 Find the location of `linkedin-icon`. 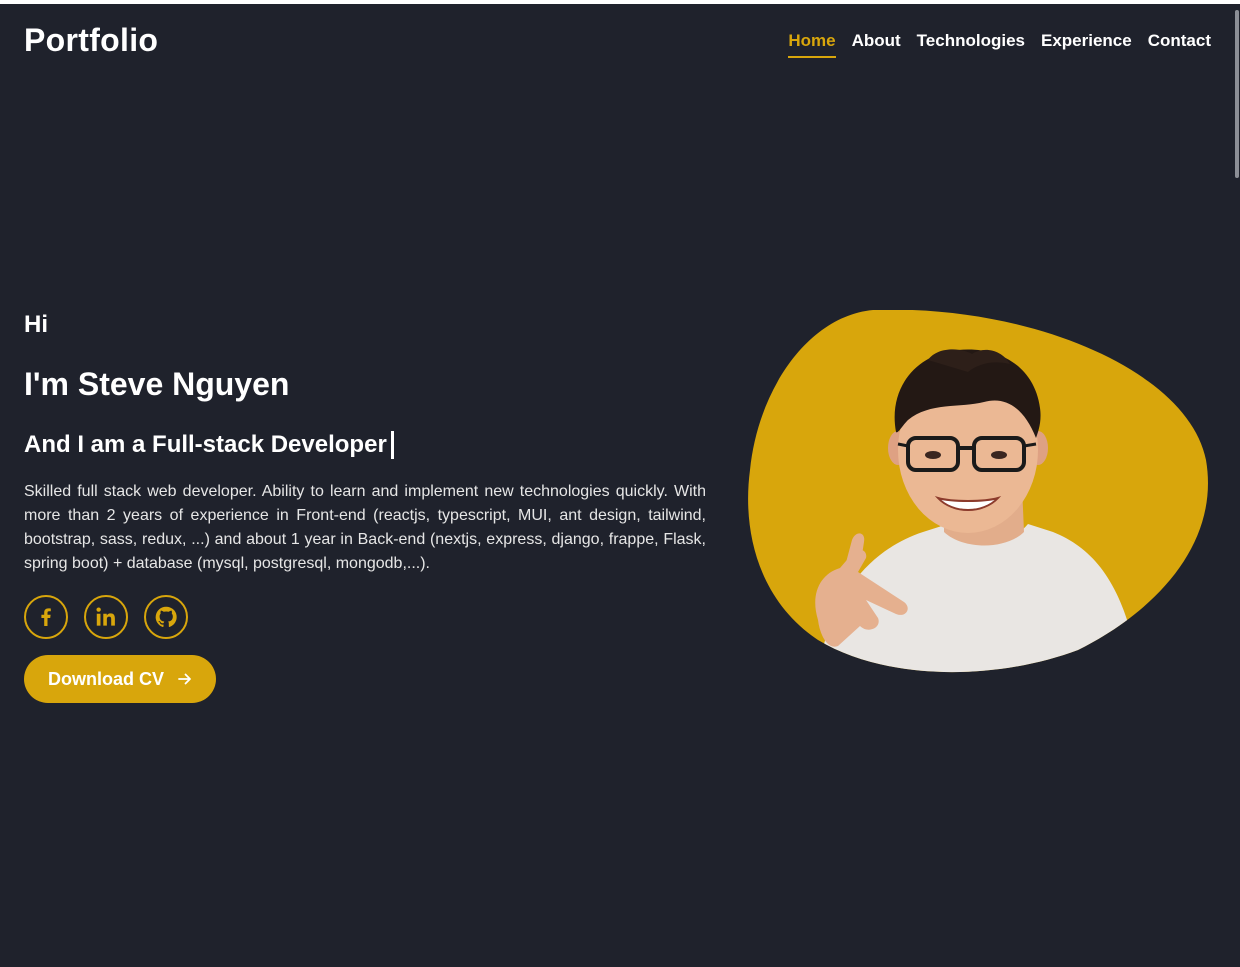

linkedin-icon is located at coordinates (105, 616).